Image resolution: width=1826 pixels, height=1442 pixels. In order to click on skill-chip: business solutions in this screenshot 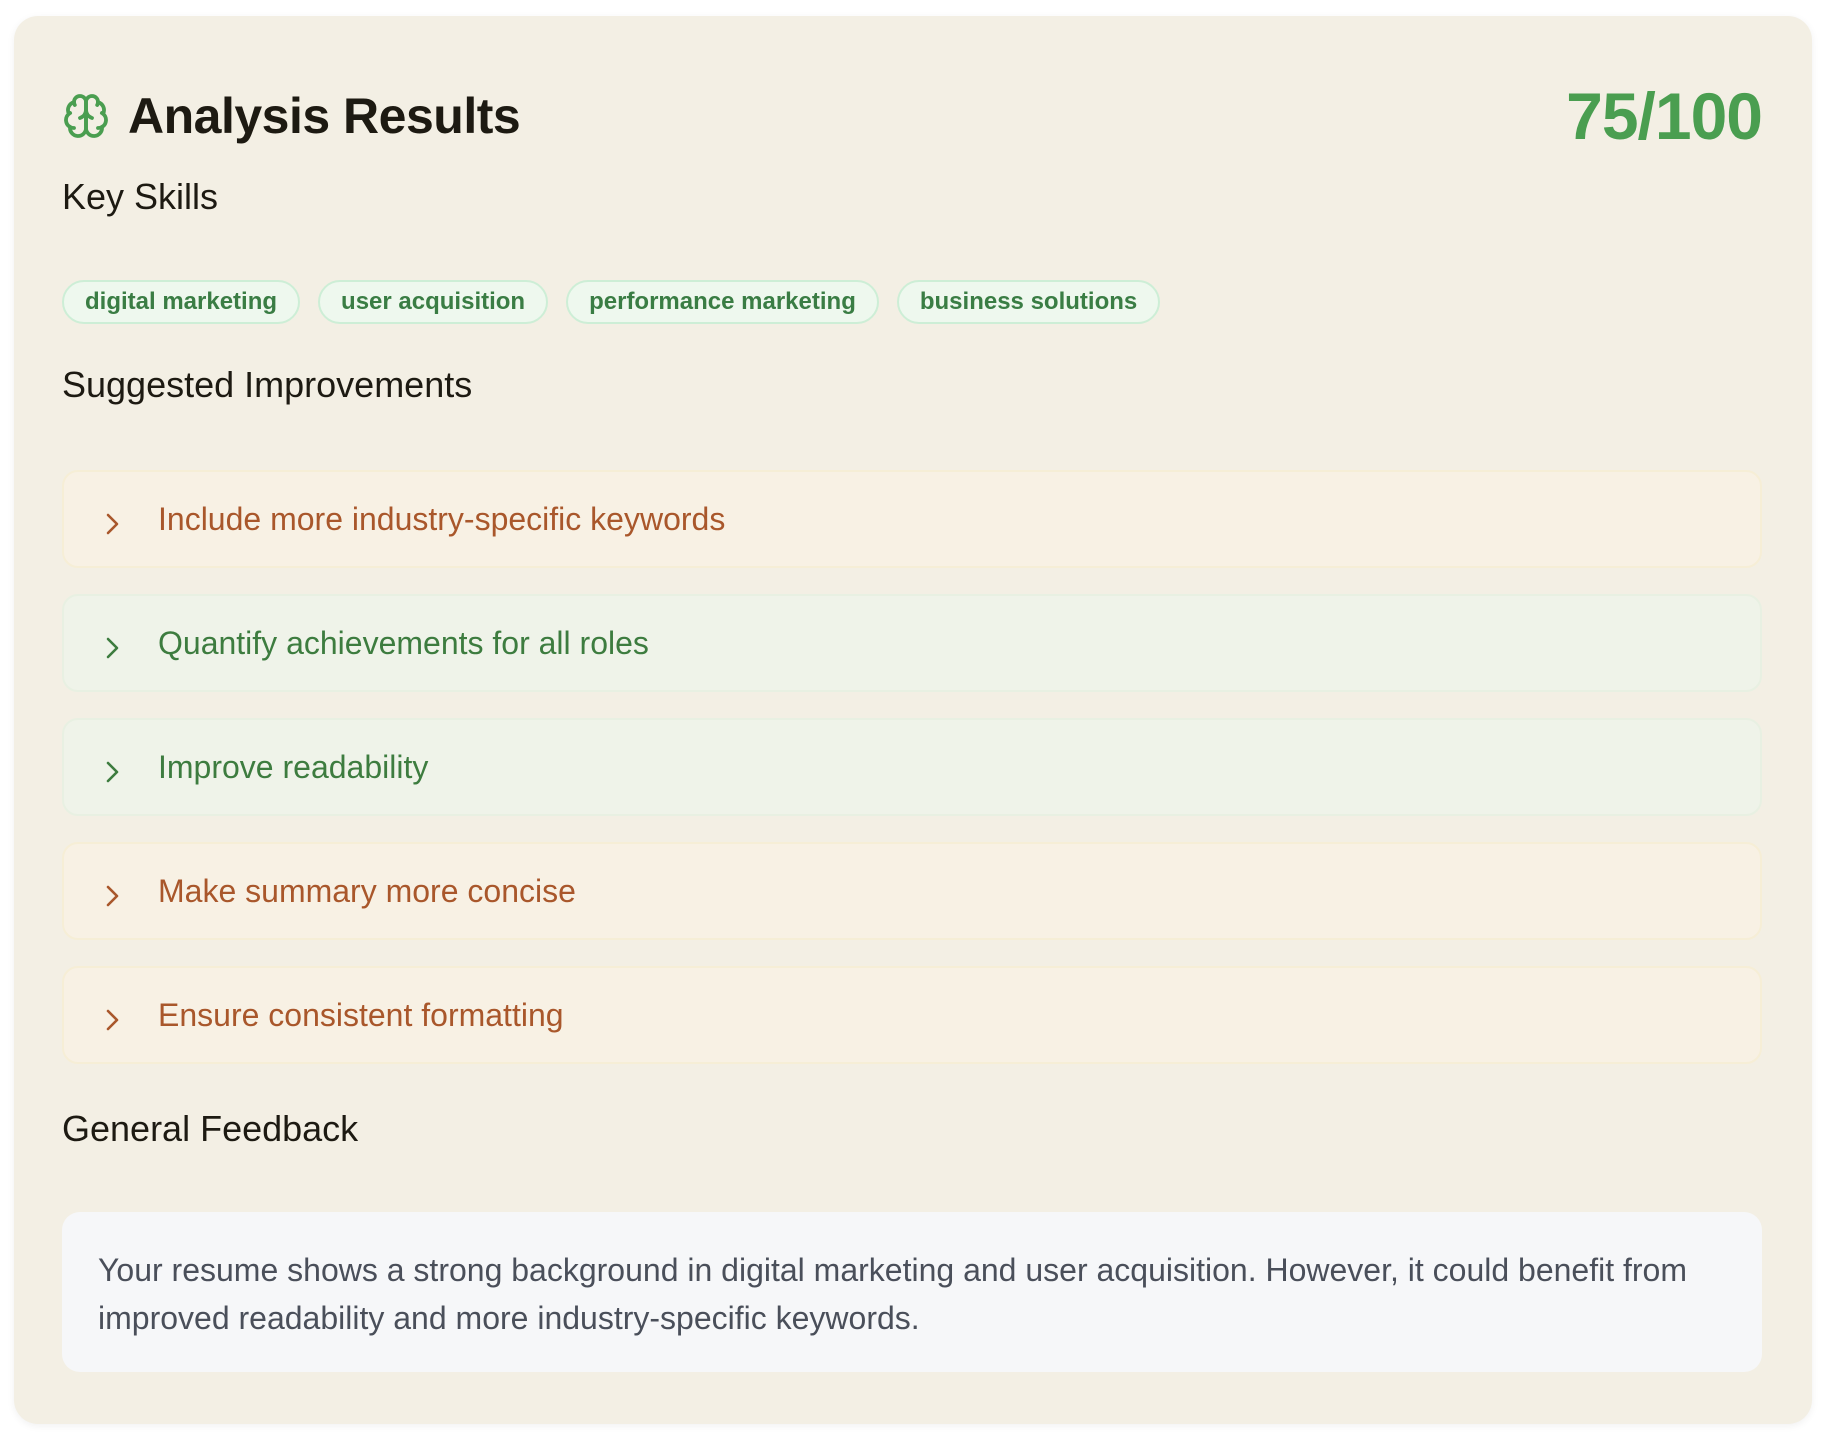, I will do `click(1028, 302)`.